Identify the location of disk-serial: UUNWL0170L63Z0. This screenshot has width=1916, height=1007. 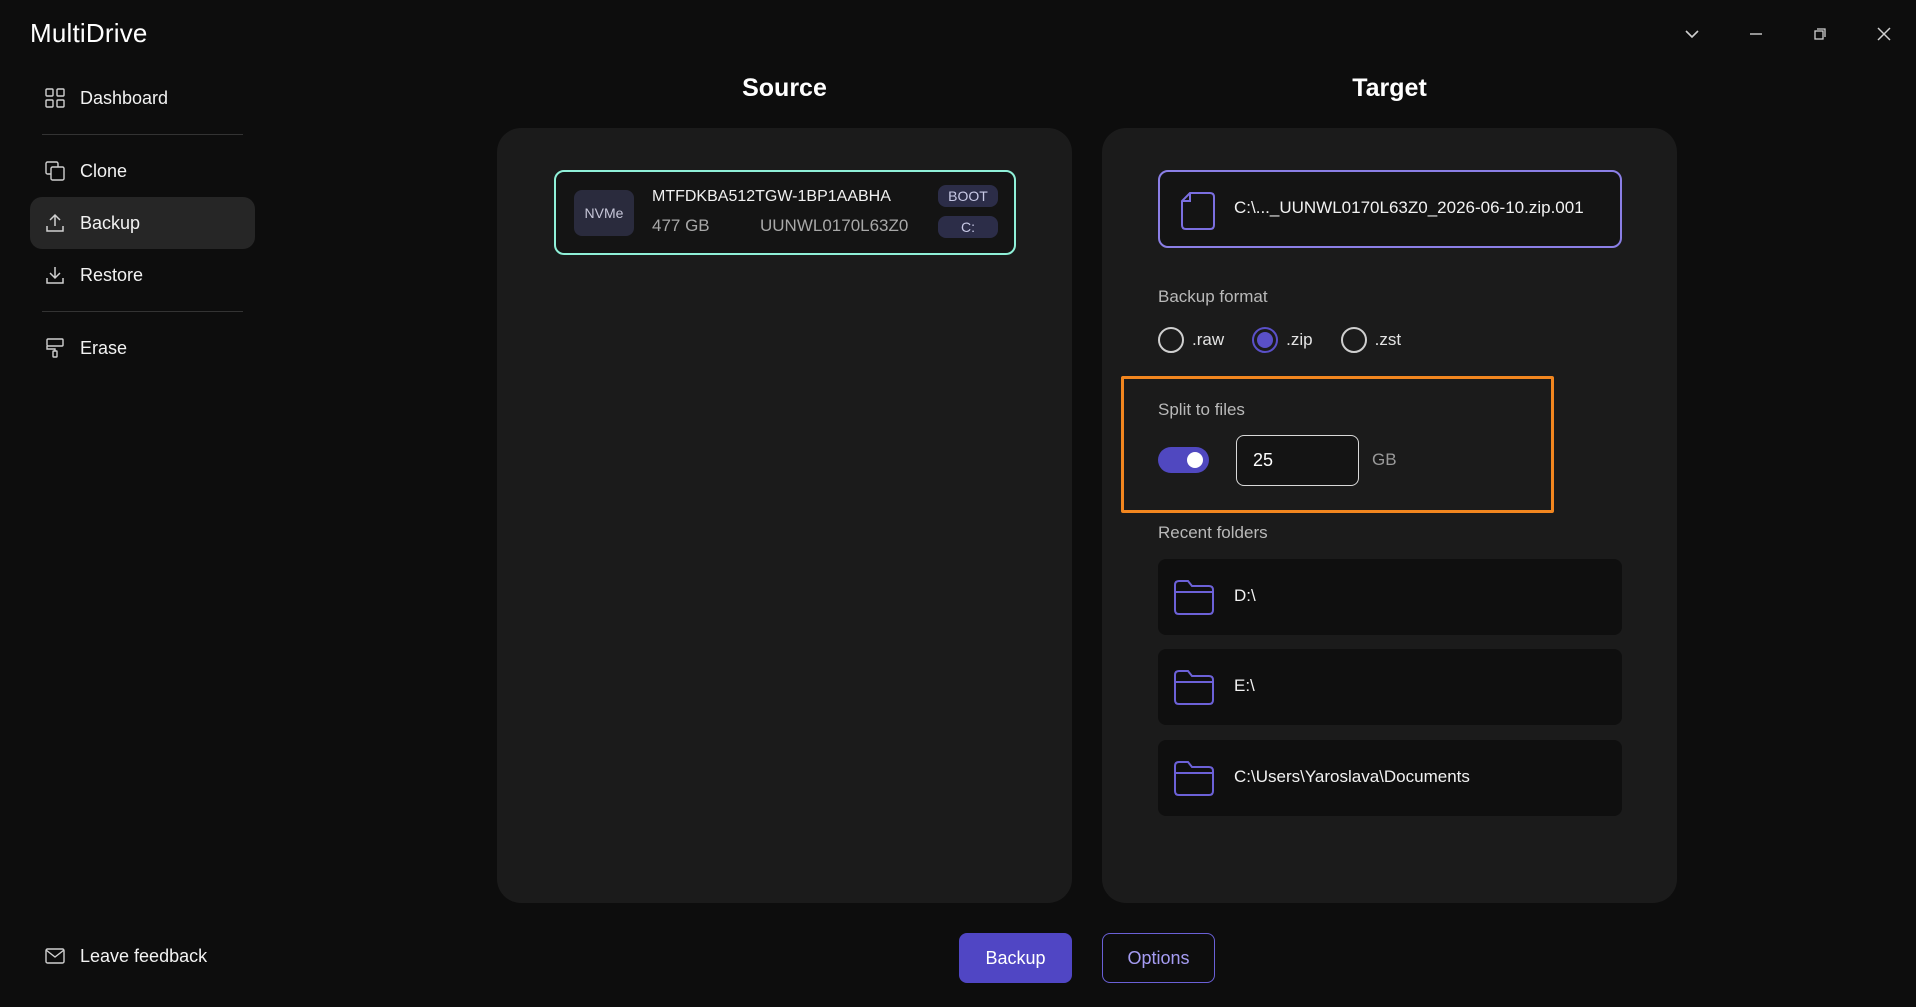
(834, 225).